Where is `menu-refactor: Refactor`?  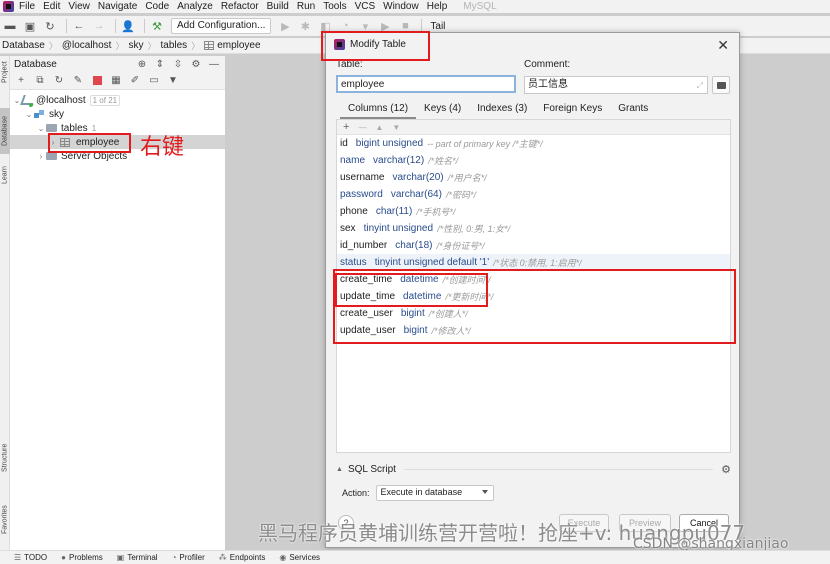
menu-refactor: Refactor is located at coordinates (240, 6).